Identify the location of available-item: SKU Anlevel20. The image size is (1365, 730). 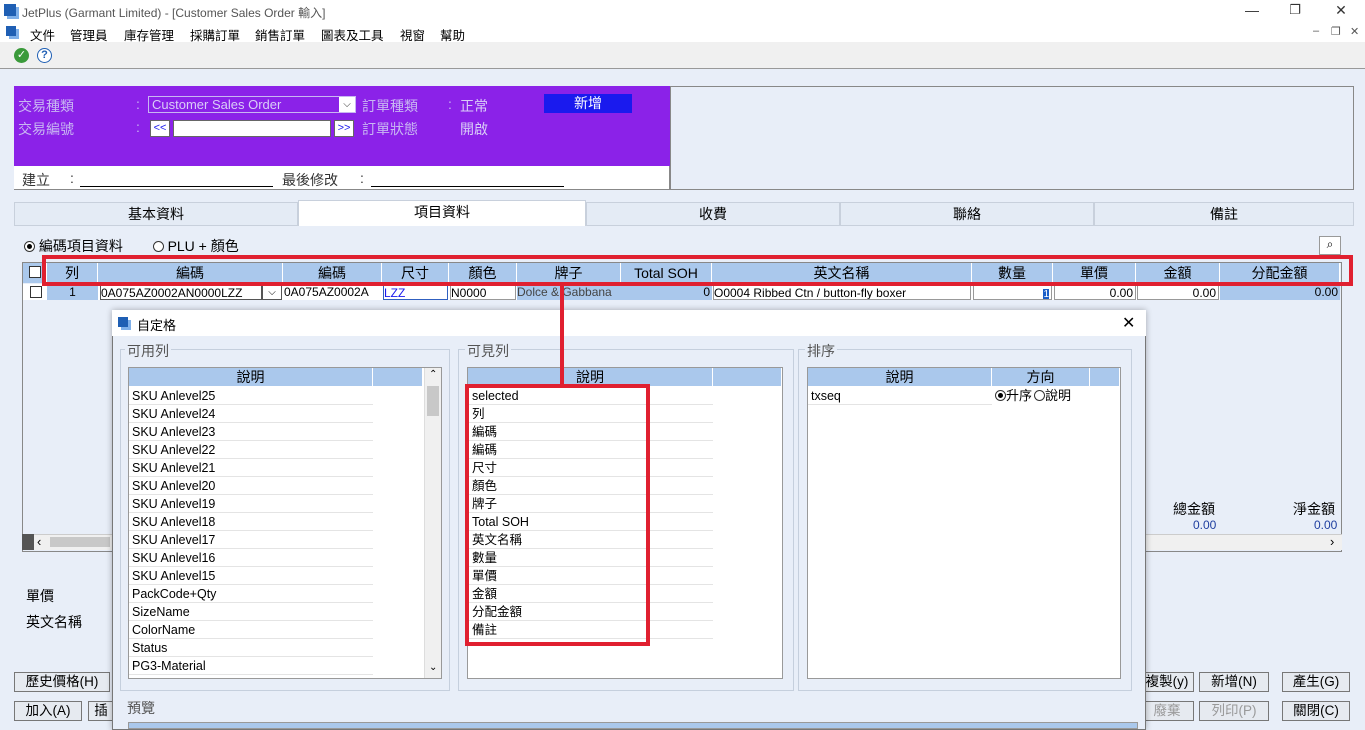
(251, 486).